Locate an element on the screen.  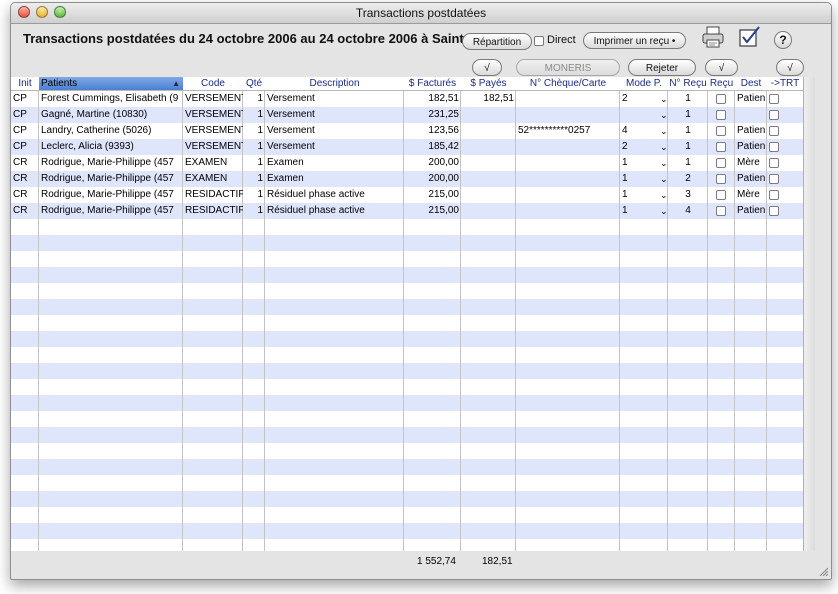
cell-code: VERSEMENT is located at coordinates (214, 114).